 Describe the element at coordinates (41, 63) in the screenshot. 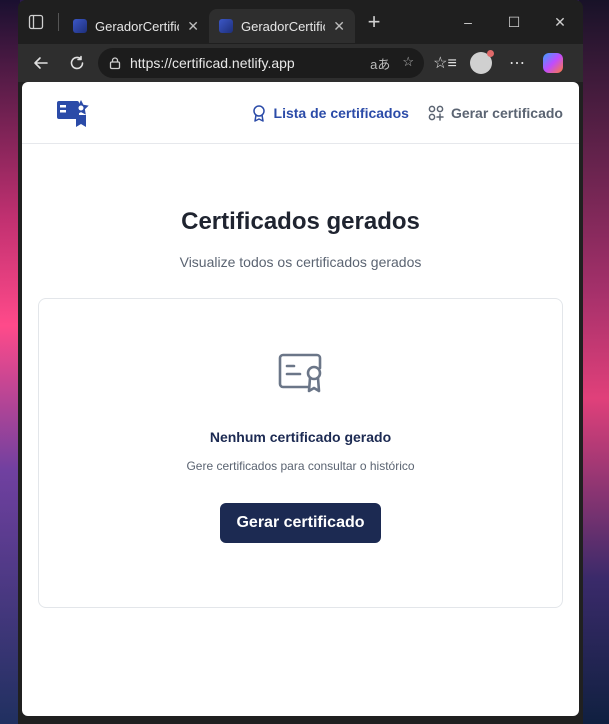

I see `back-button` at that location.